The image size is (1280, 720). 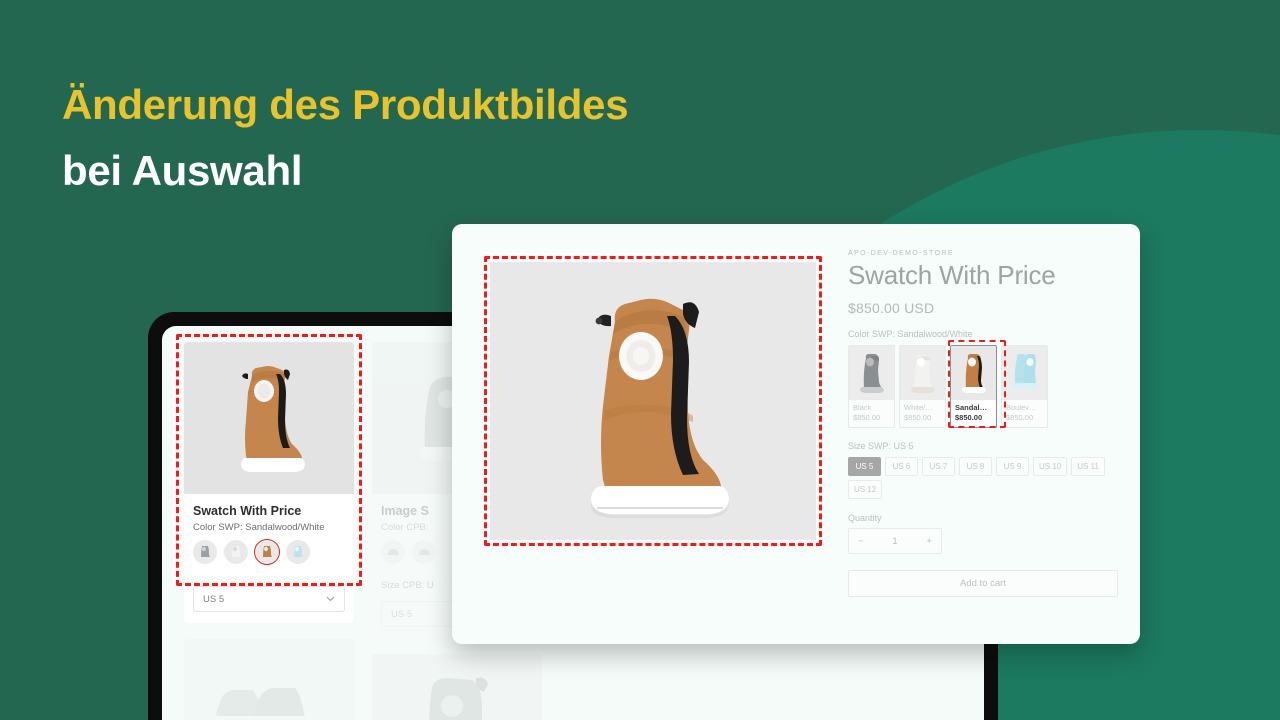 I want to click on product-card-select-wrap: US 5, so click(x=269, y=604).